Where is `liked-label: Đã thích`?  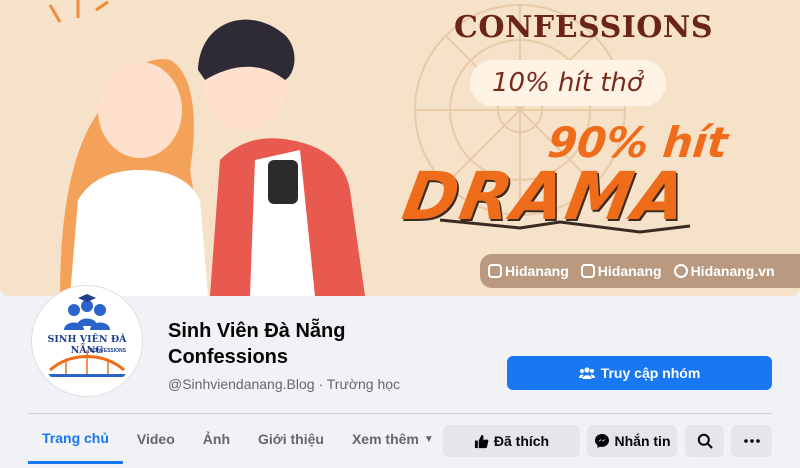 liked-label: Đã thích is located at coordinates (521, 441).